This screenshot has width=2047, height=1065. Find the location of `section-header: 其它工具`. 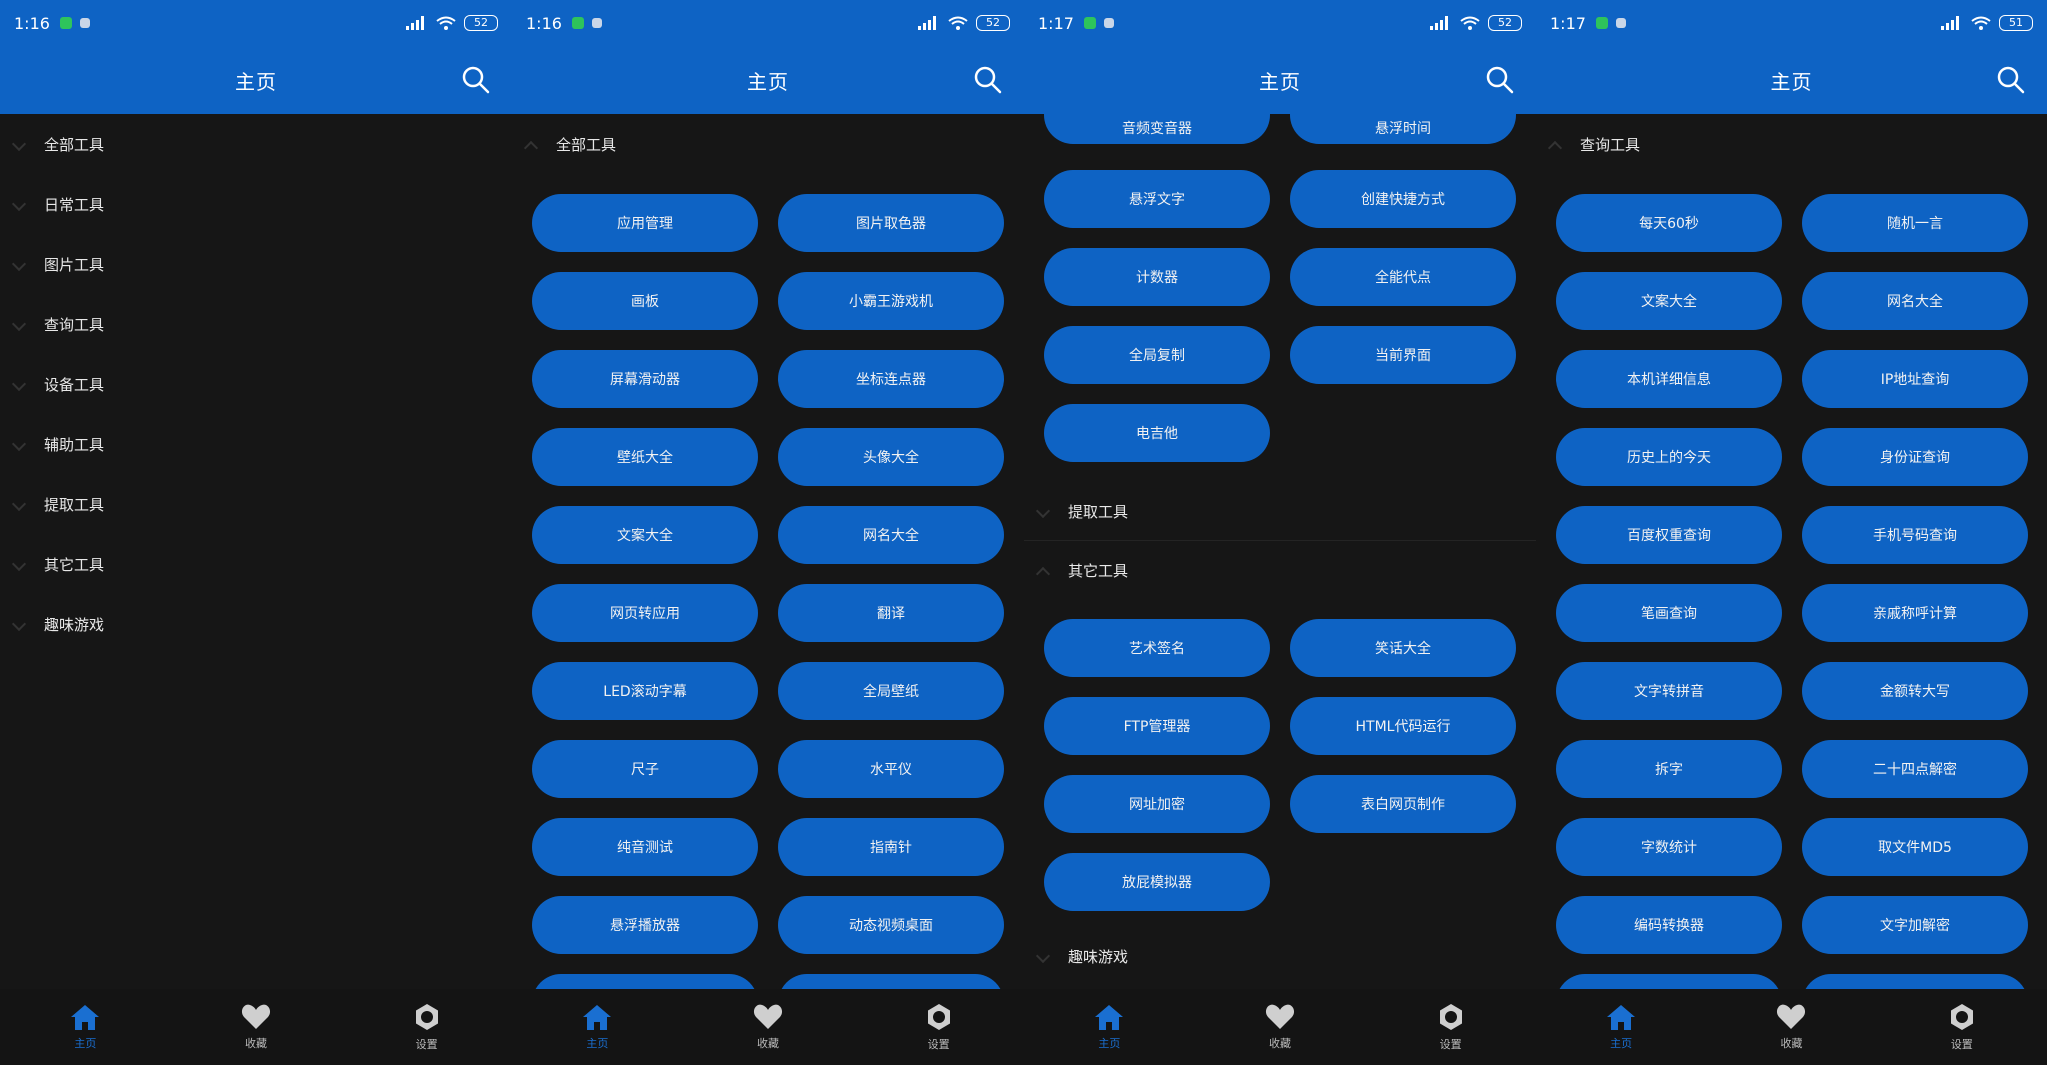

section-header: 其它工具 is located at coordinates (1280, 570).